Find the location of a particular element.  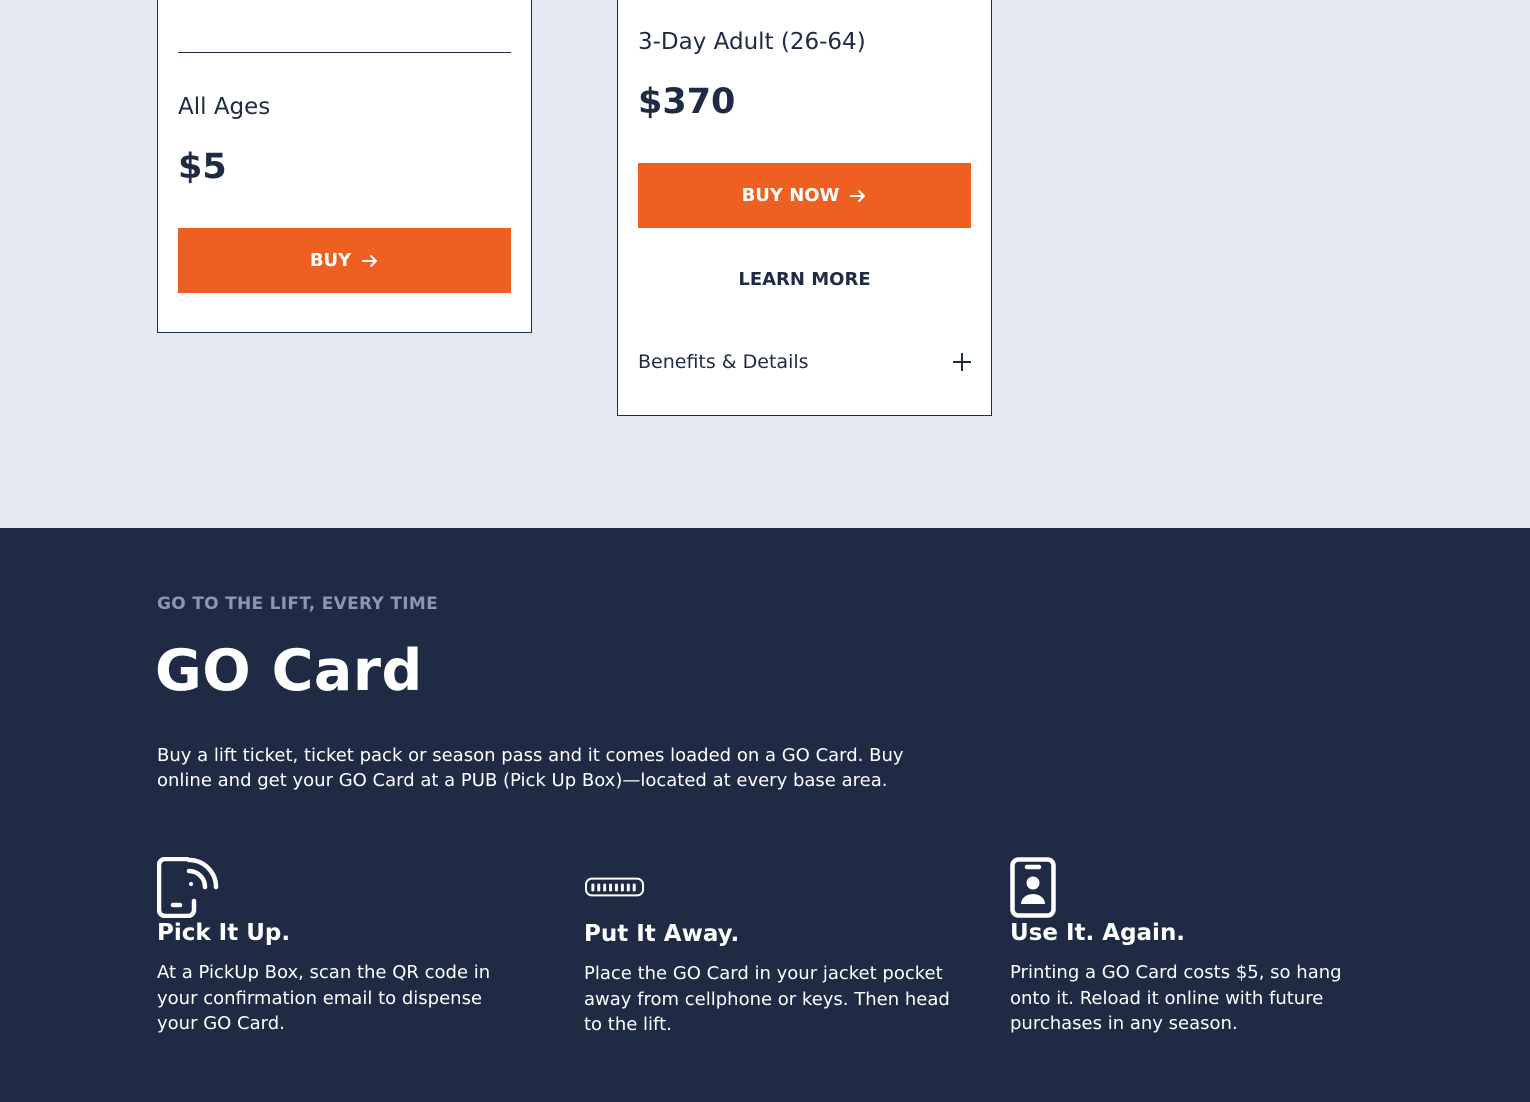

accordion-label: Benefits & Details is located at coordinates (723, 362).